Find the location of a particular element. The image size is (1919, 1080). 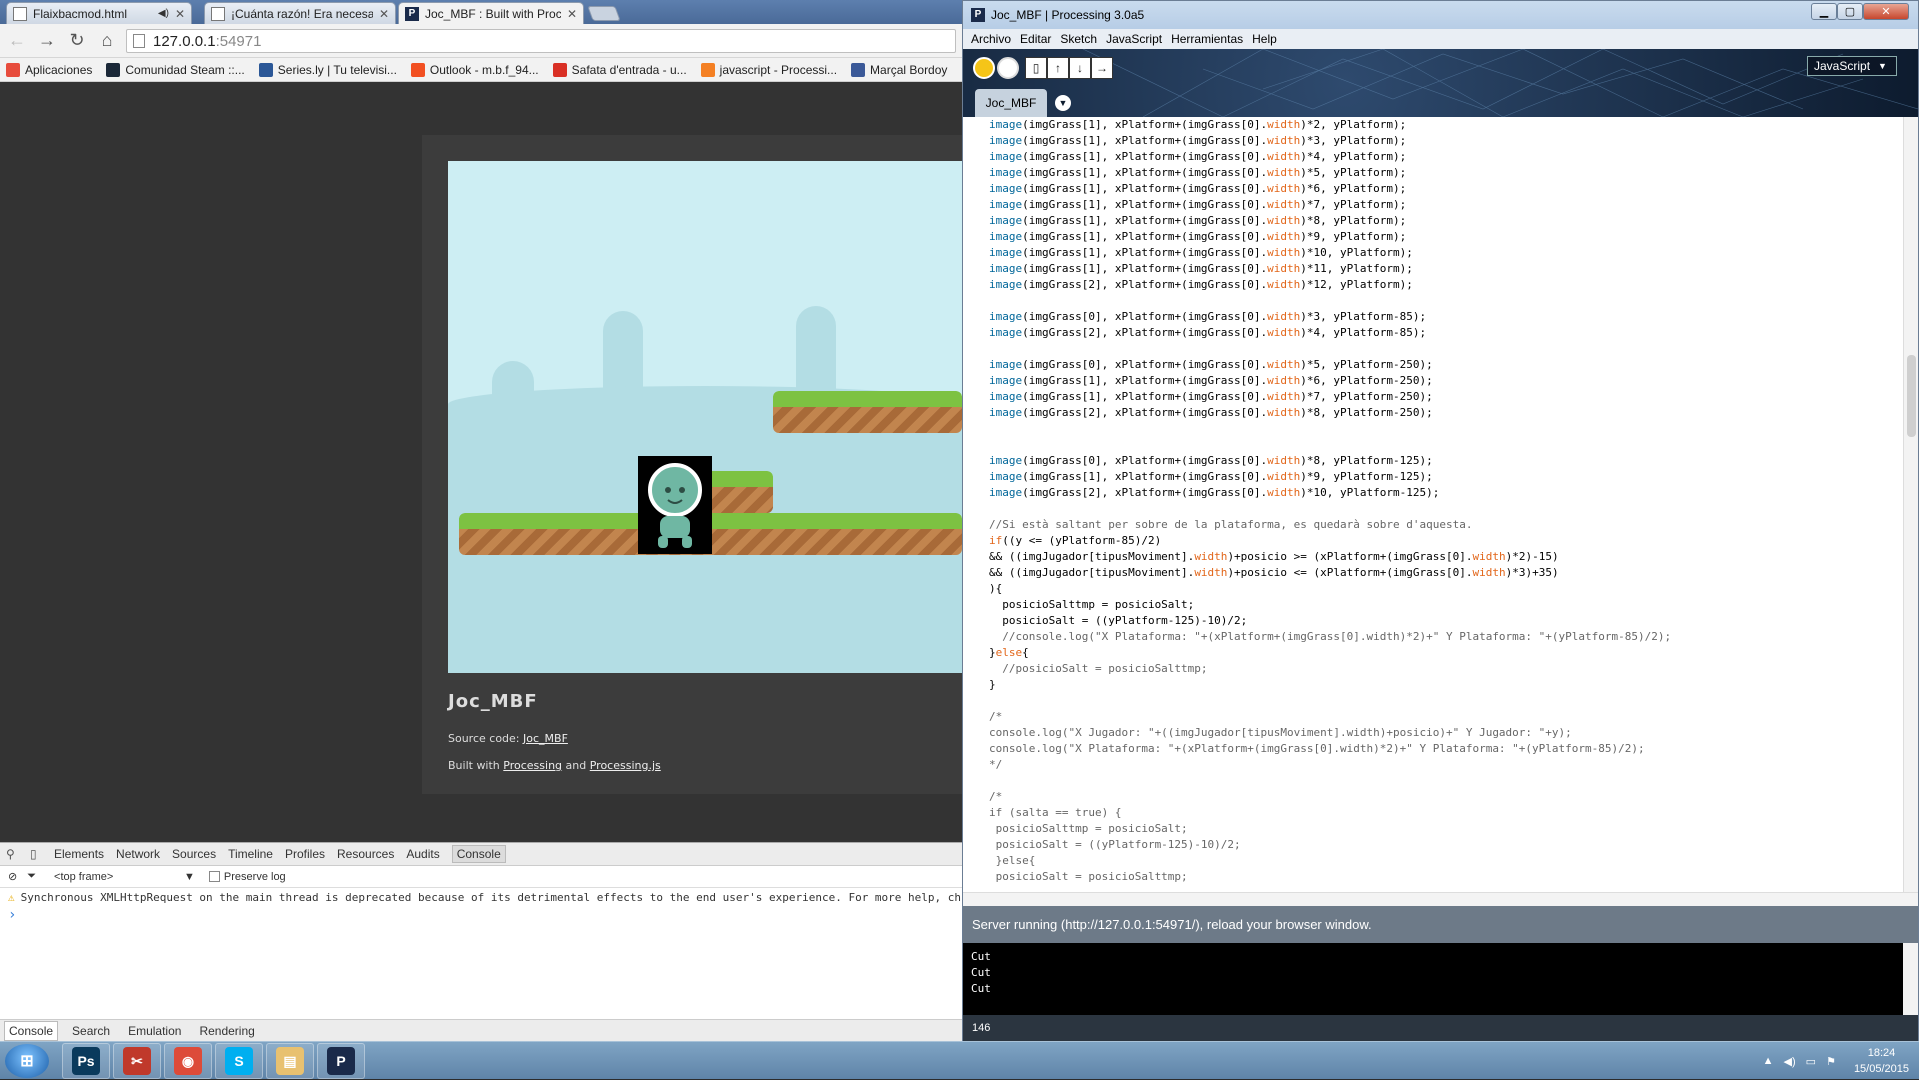

clear-console-icon: ⊘ is located at coordinates (12, 876).